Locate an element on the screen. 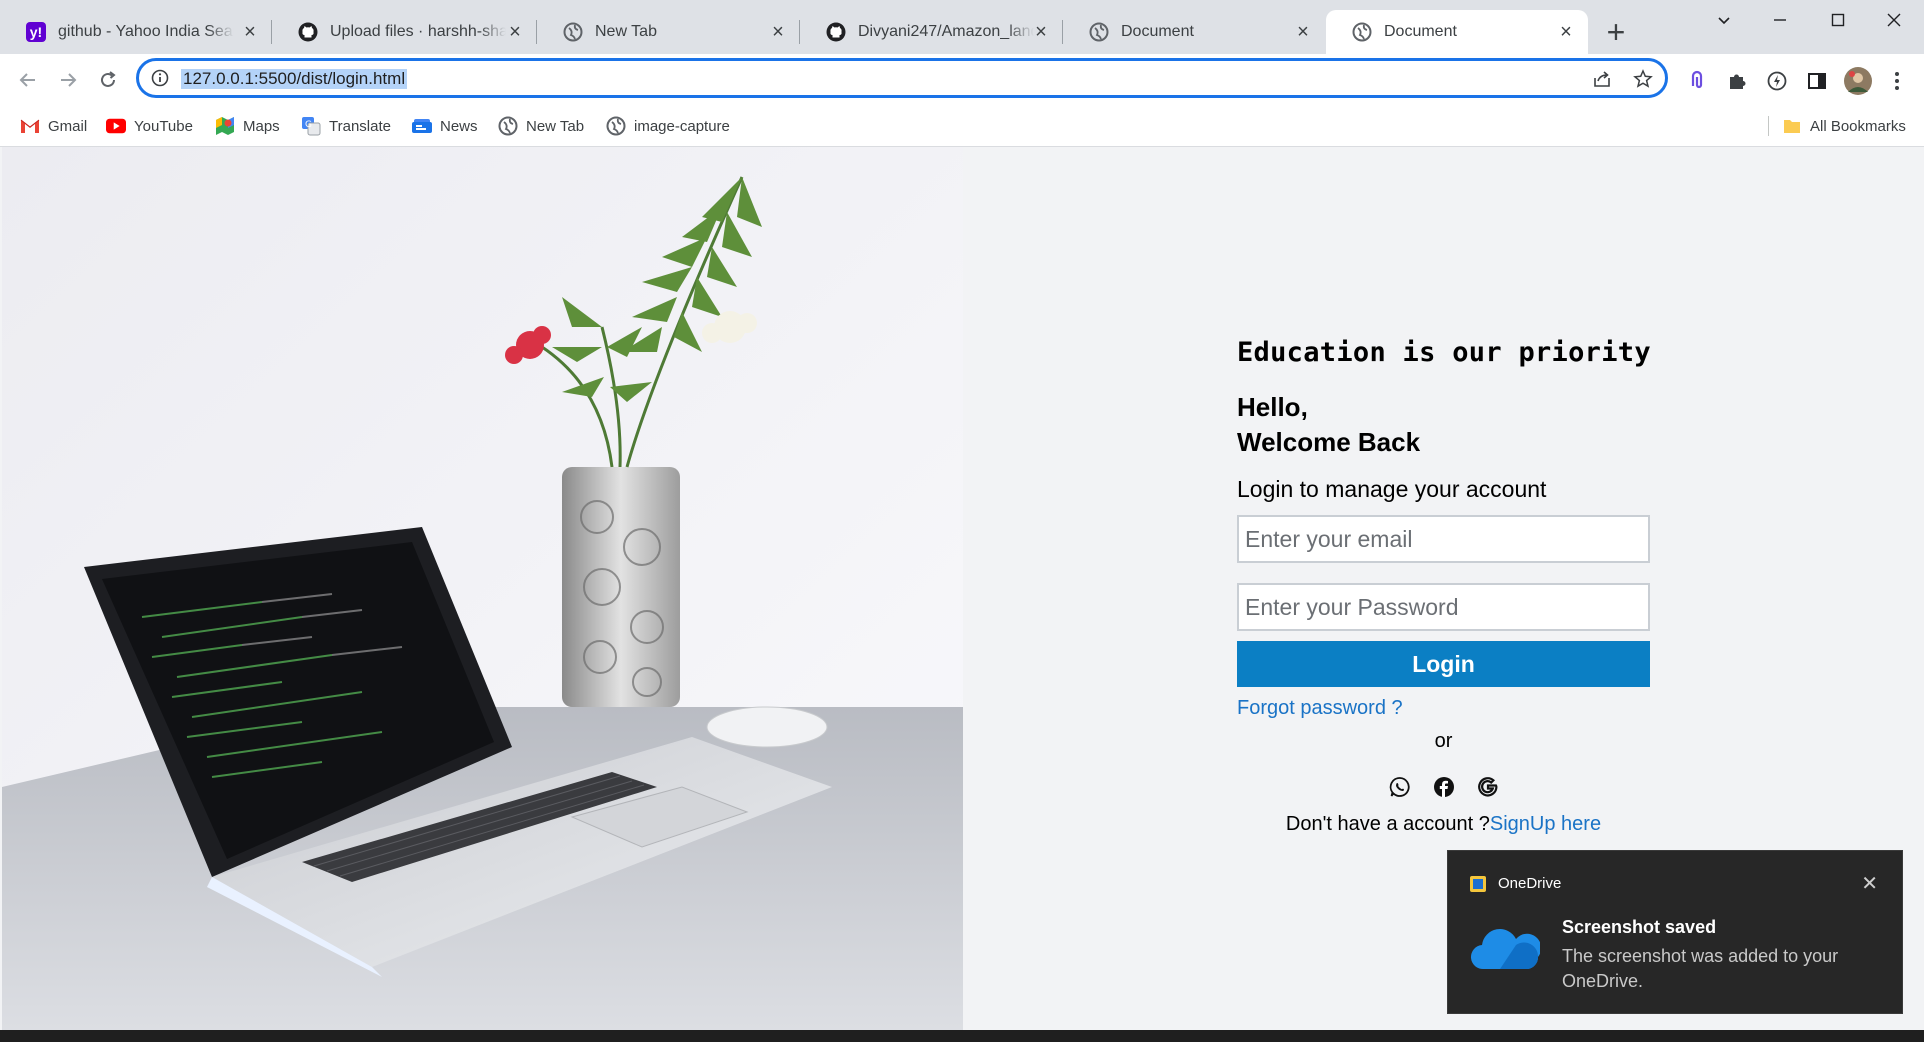 The image size is (1924, 1042). bookmark-translate: G Translate is located at coordinates (346, 126).